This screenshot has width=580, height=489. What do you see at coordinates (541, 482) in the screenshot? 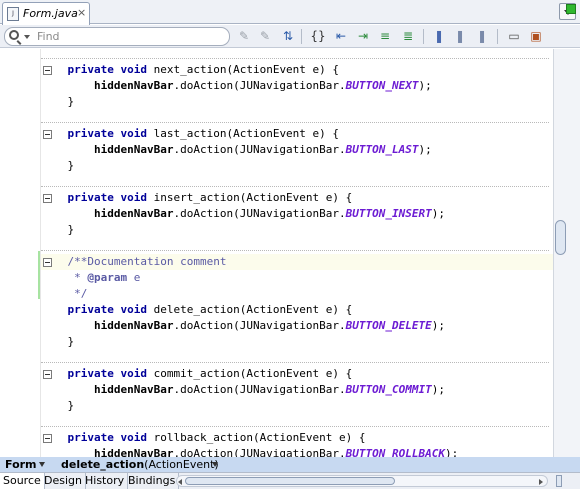
I see `scroll-right-icon` at bounding box center [541, 482].